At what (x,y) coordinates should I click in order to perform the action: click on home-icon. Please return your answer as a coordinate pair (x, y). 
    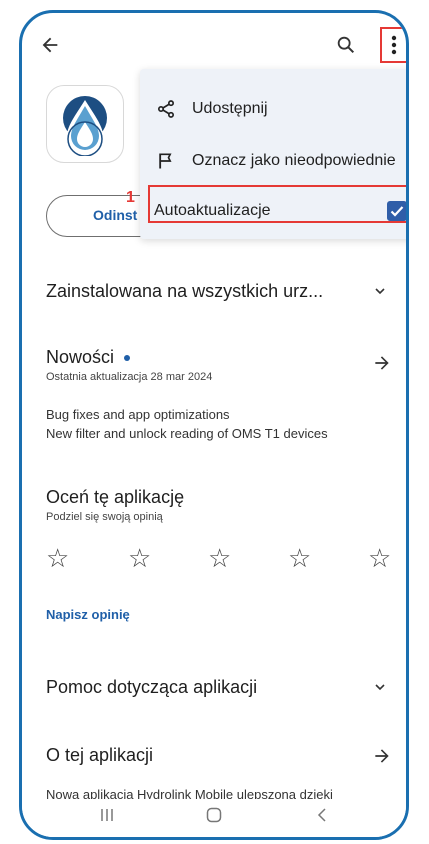
    Looking at the image, I should click on (214, 817).